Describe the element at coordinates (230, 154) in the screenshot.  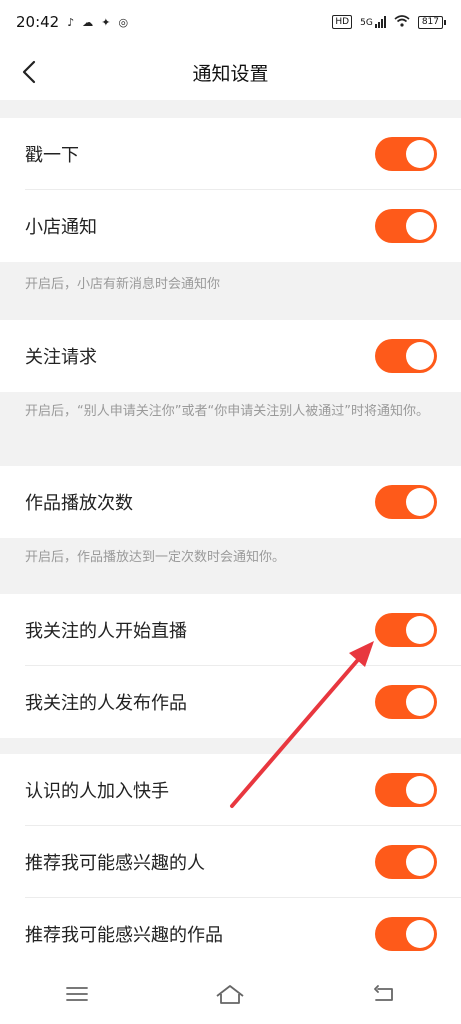
I see `setting-row-poke: 戳一下` at that location.